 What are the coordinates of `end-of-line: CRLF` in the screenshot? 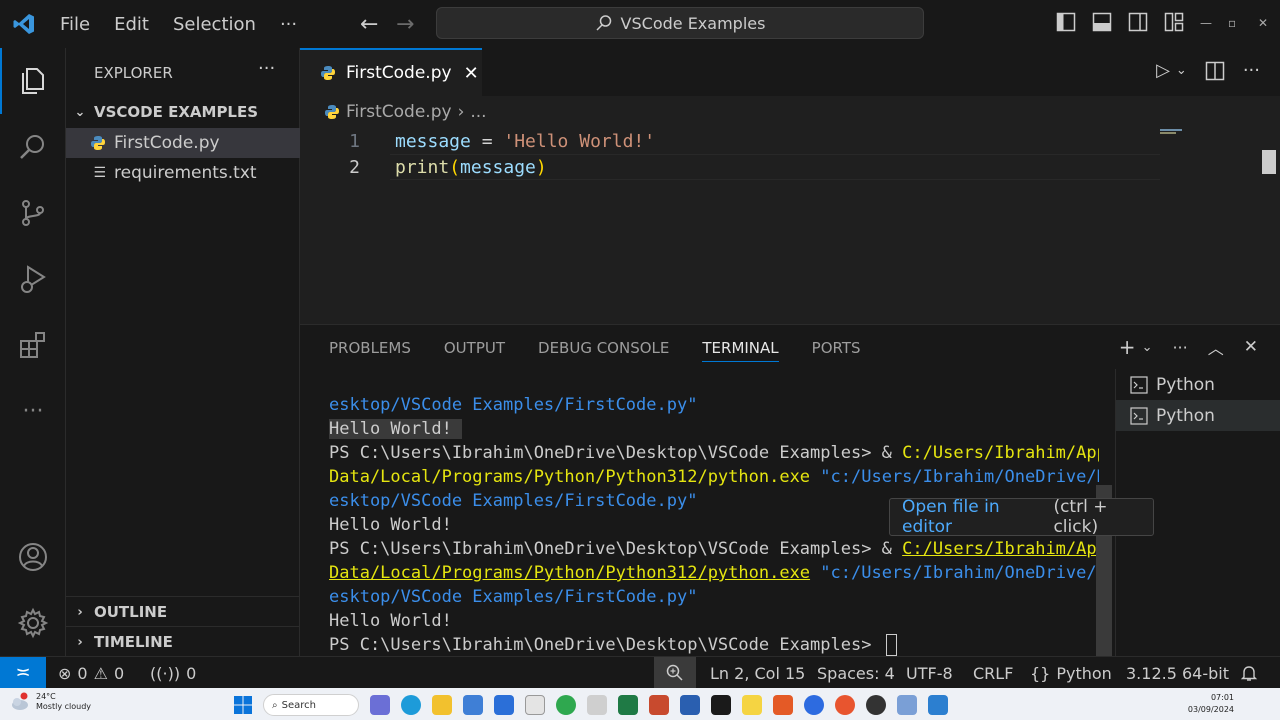 It's located at (993, 673).